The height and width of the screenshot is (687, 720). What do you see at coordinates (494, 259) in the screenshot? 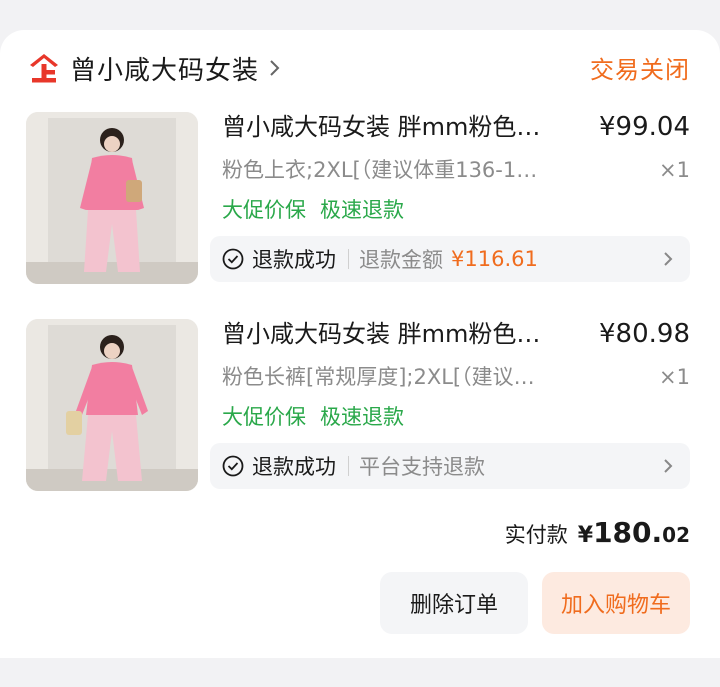
I see `refund-amount: ¥116.61` at bounding box center [494, 259].